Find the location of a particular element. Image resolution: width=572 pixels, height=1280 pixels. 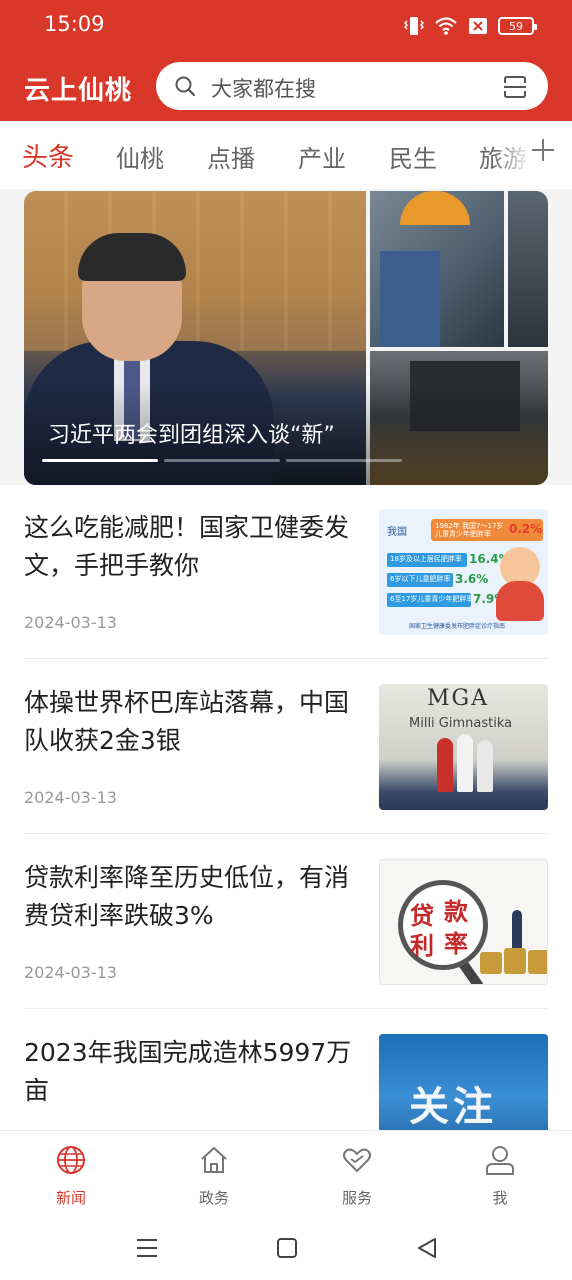

news-title: 贷款利率降至历史低位，有消费贷利率跌破3% is located at coordinates (187, 896).